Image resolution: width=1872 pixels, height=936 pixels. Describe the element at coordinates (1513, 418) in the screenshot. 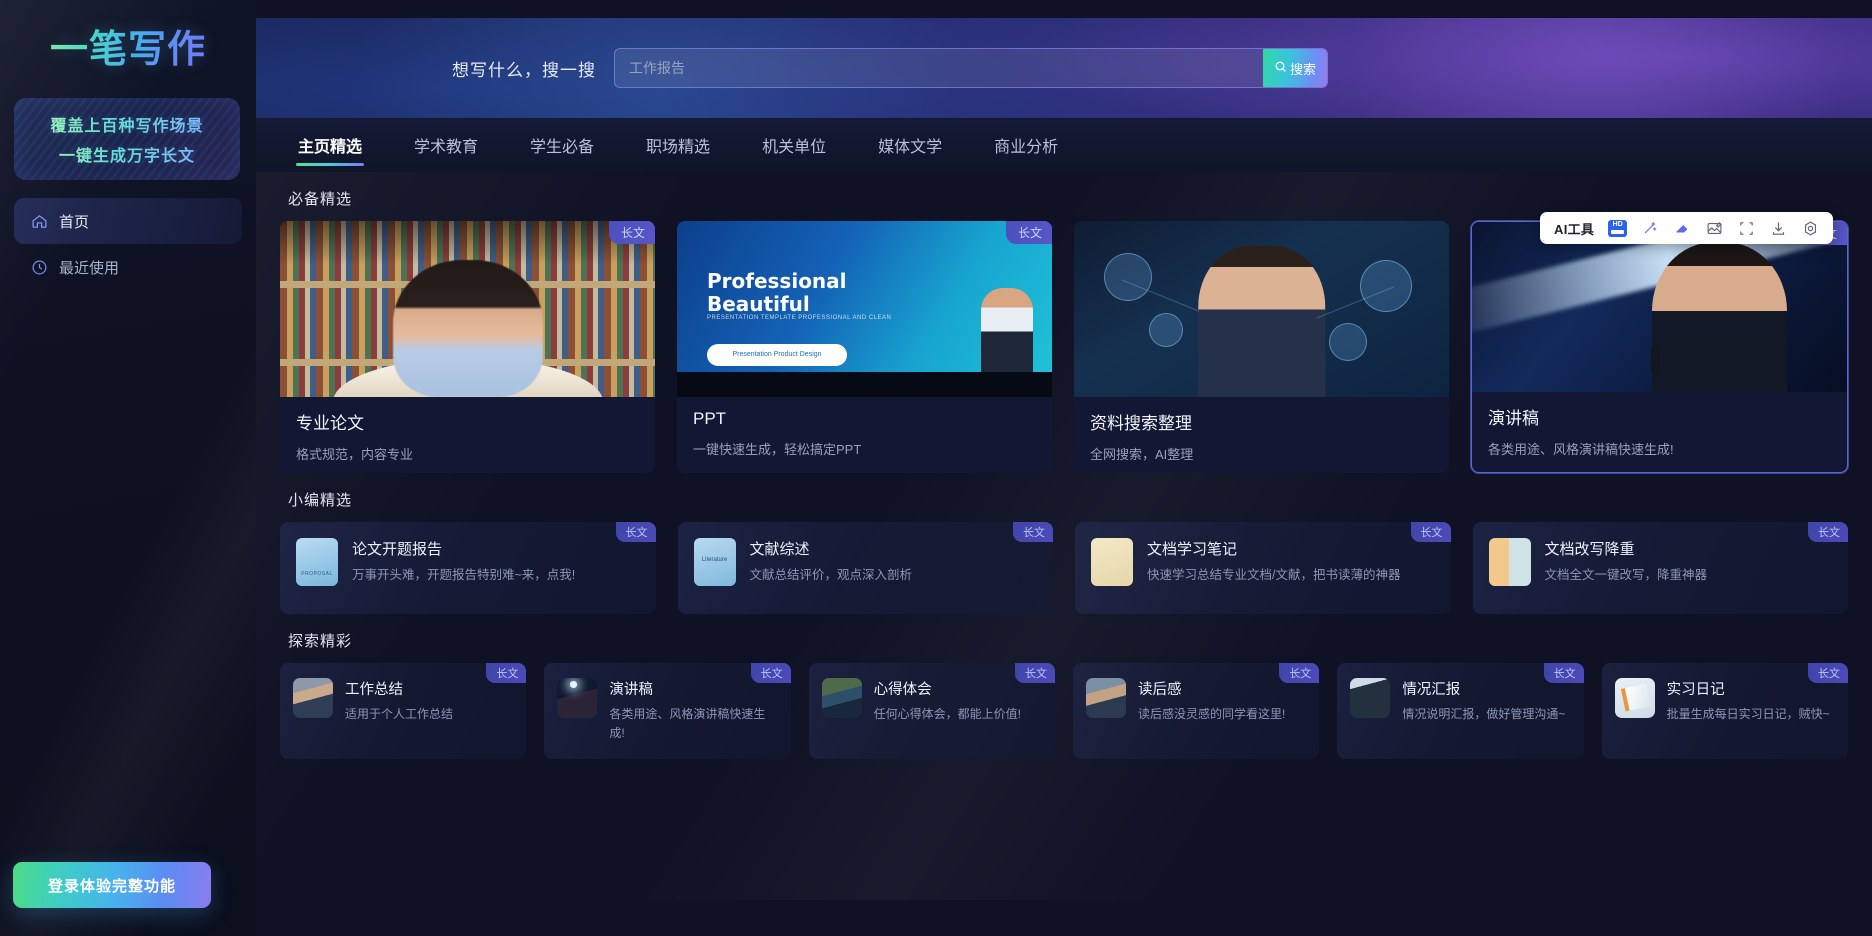

I see `card-title: 演讲稿` at that location.